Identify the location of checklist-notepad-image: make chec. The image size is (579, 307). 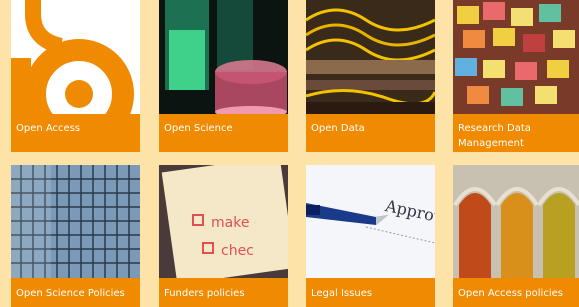
(223, 221).